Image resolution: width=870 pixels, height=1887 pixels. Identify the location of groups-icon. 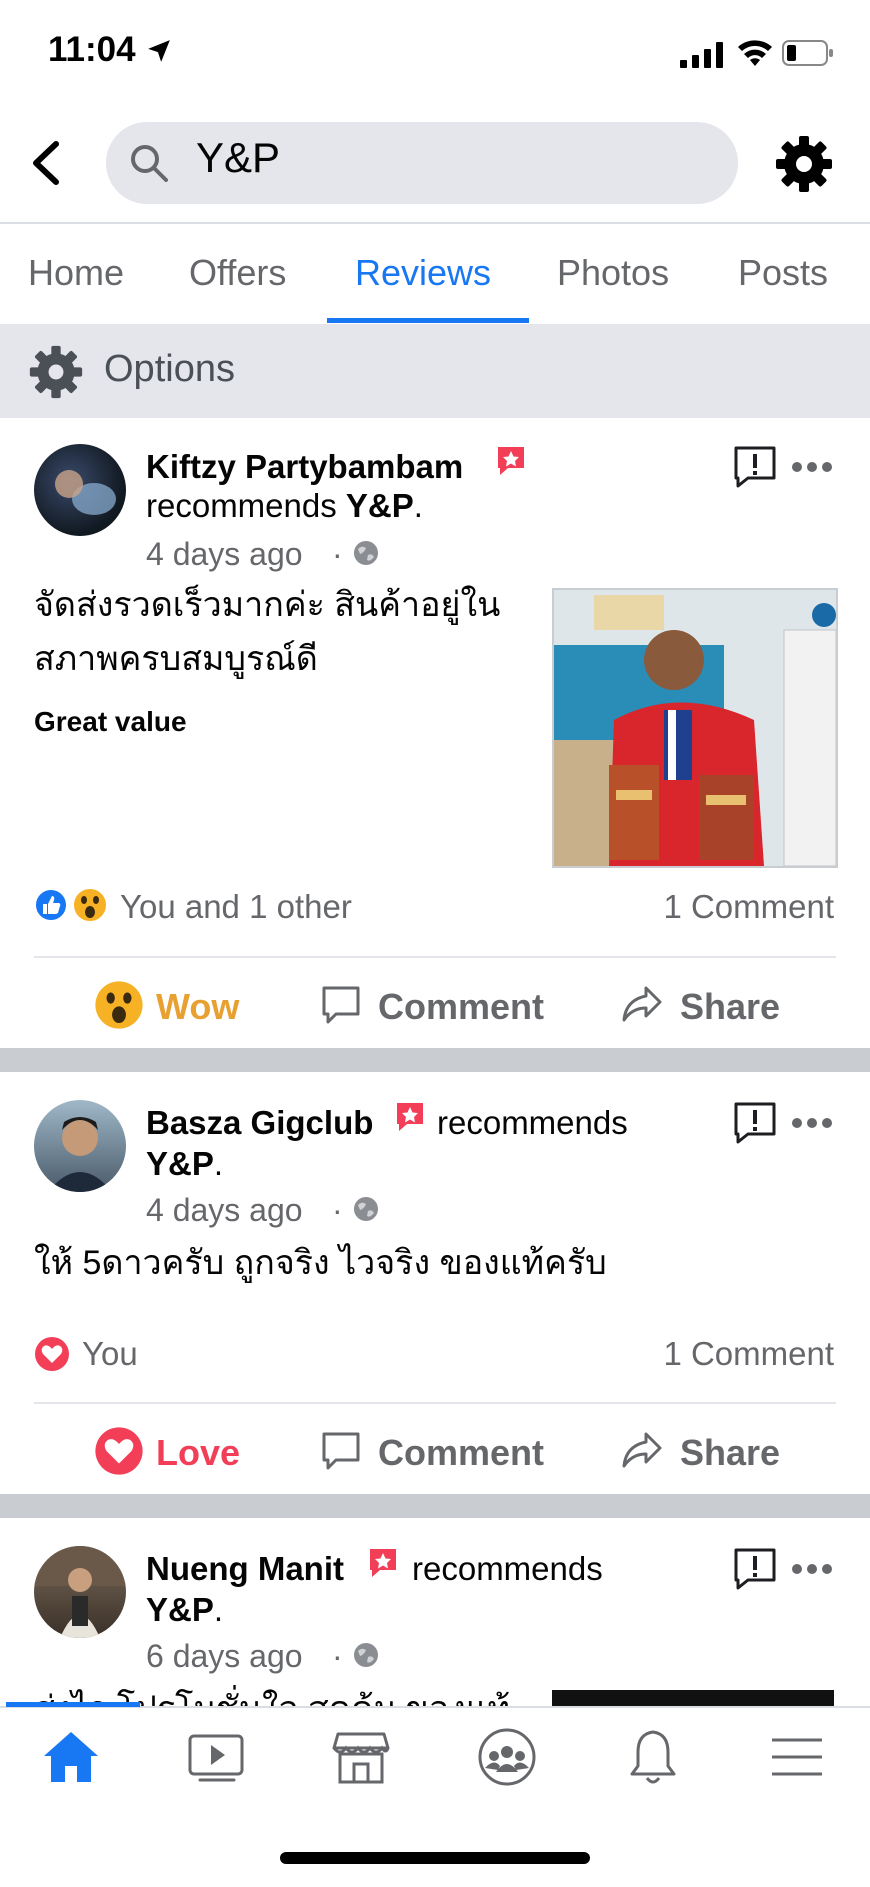
(507, 1757).